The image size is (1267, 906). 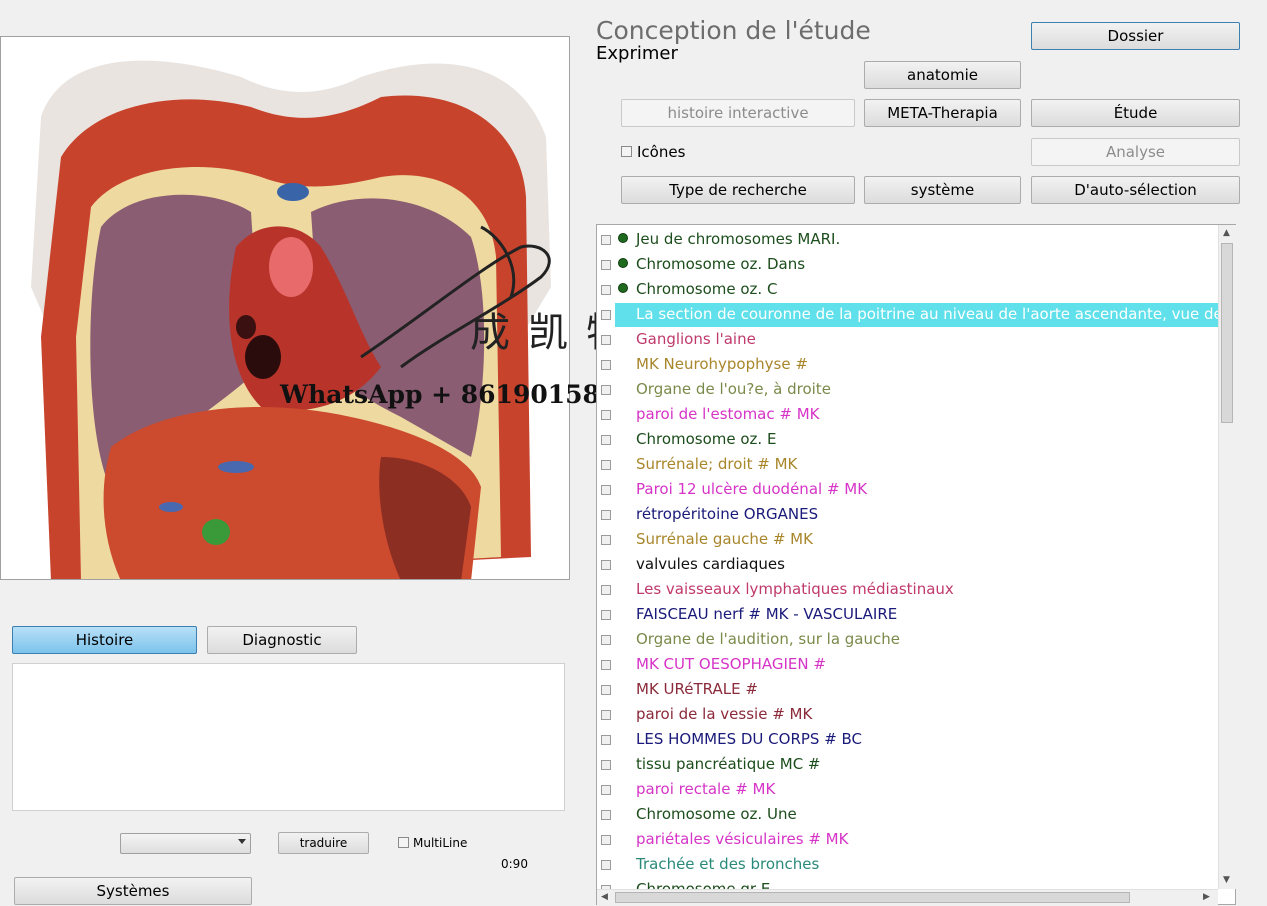 What do you see at coordinates (907, 515) in the screenshot?
I see `list-item: rétropéritoine ORGANES` at bounding box center [907, 515].